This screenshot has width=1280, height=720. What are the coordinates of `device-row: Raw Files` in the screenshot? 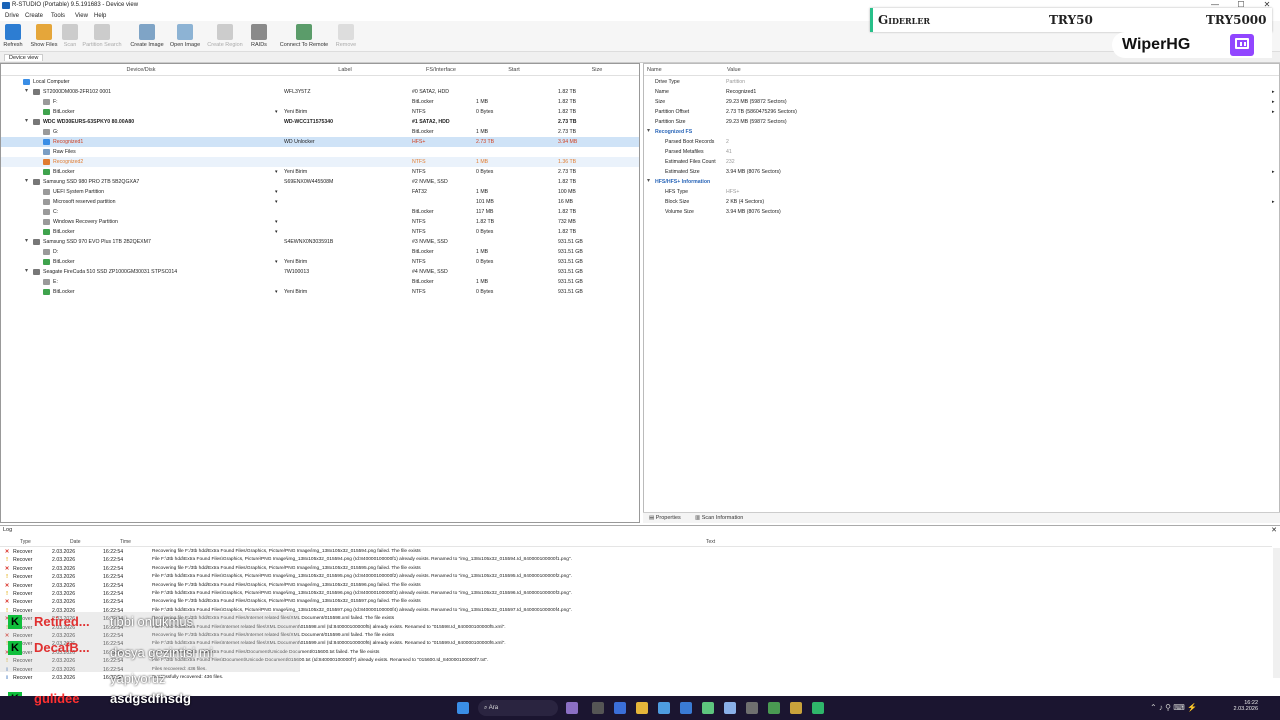 It's located at (320, 152).